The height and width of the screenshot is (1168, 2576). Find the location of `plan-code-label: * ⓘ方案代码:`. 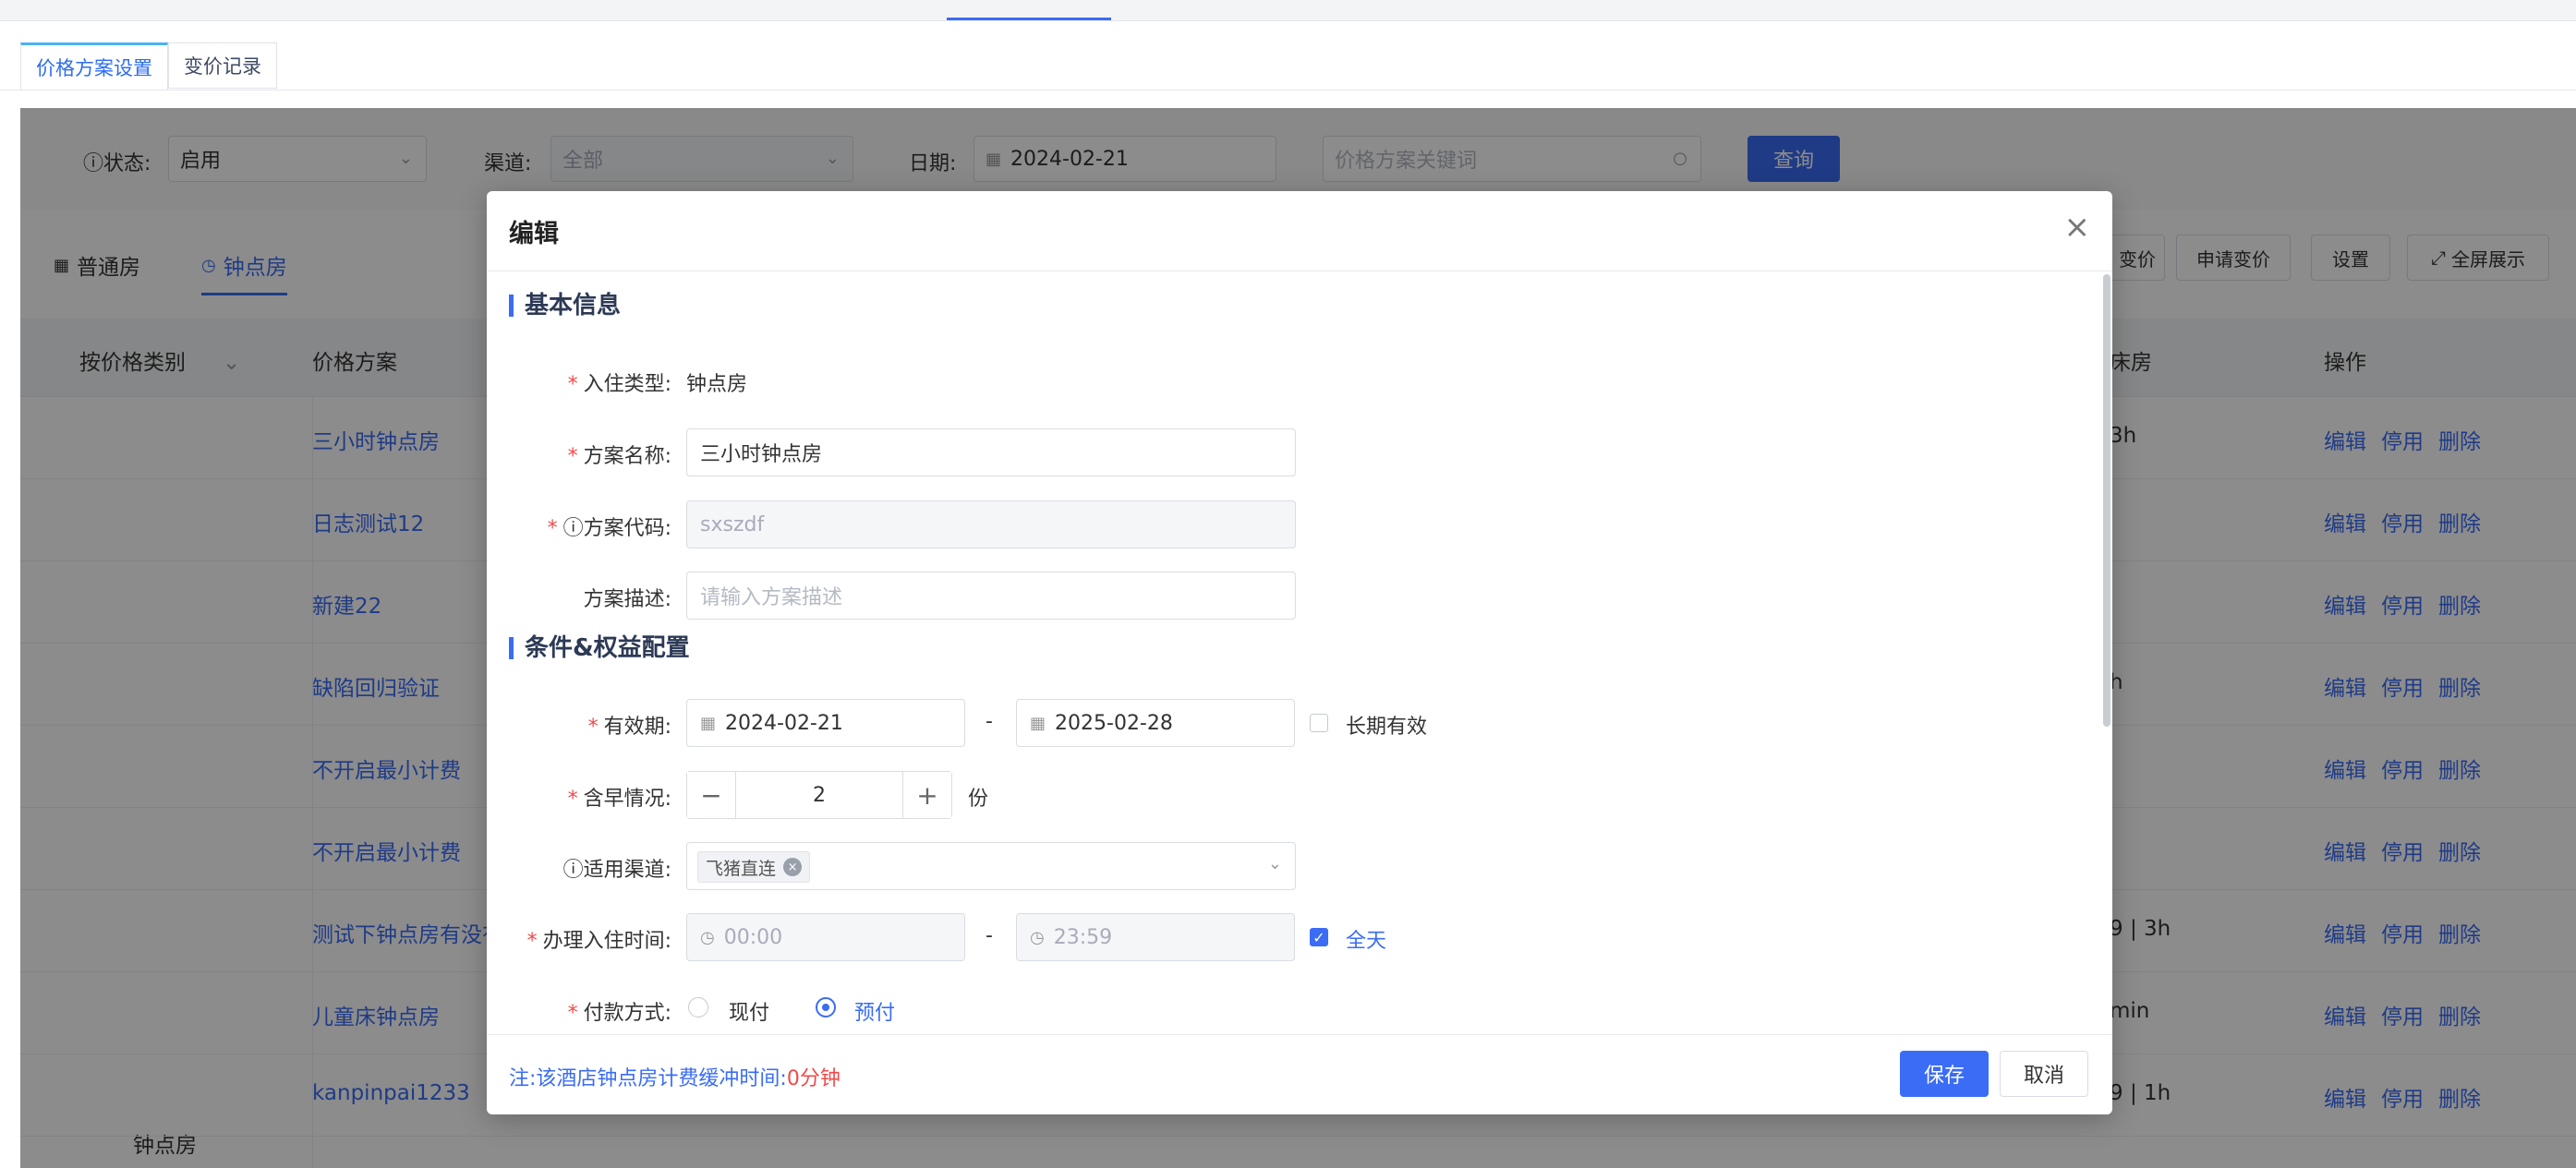

plan-code-label: * ⓘ方案代码: is located at coordinates (609, 528).